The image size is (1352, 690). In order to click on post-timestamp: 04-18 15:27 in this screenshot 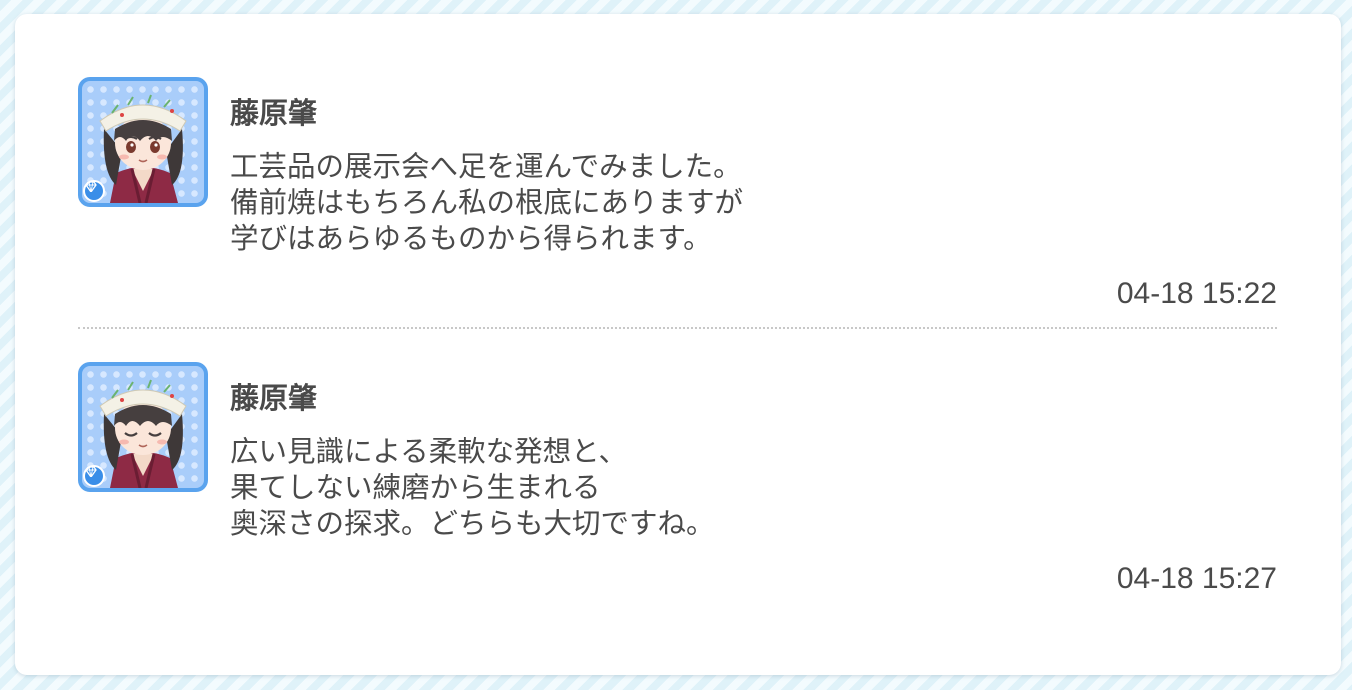, I will do `click(1196, 578)`.